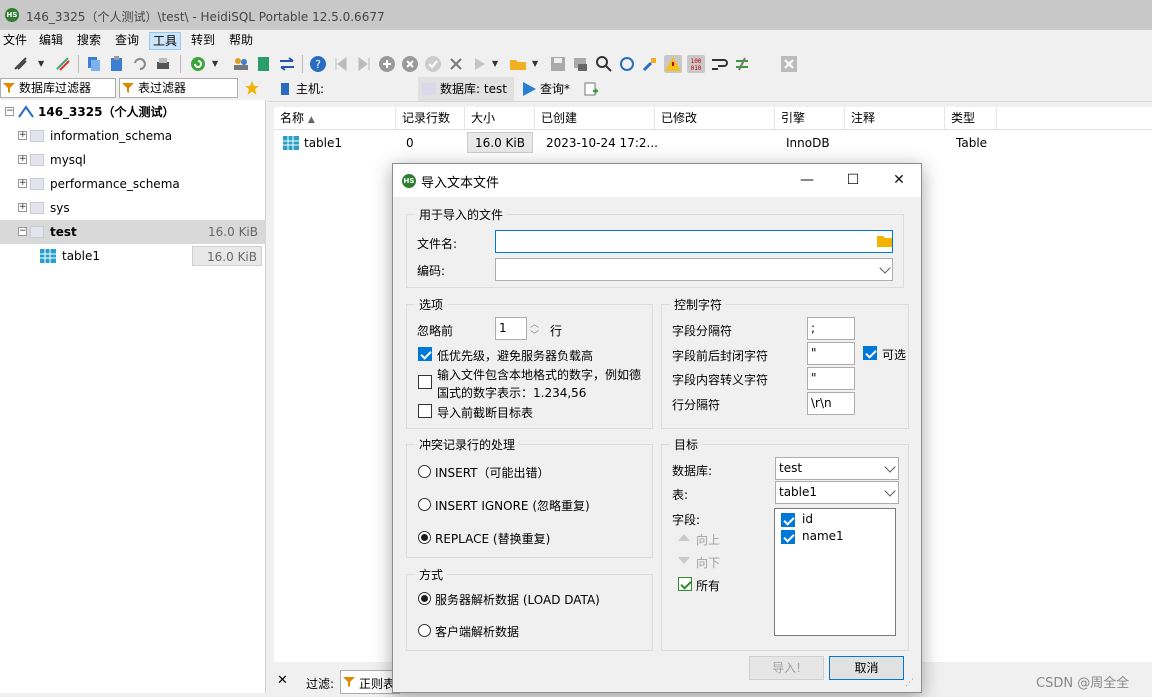  What do you see at coordinates (835, 572) in the screenshot?
I see `fields-list: id name1` at bounding box center [835, 572].